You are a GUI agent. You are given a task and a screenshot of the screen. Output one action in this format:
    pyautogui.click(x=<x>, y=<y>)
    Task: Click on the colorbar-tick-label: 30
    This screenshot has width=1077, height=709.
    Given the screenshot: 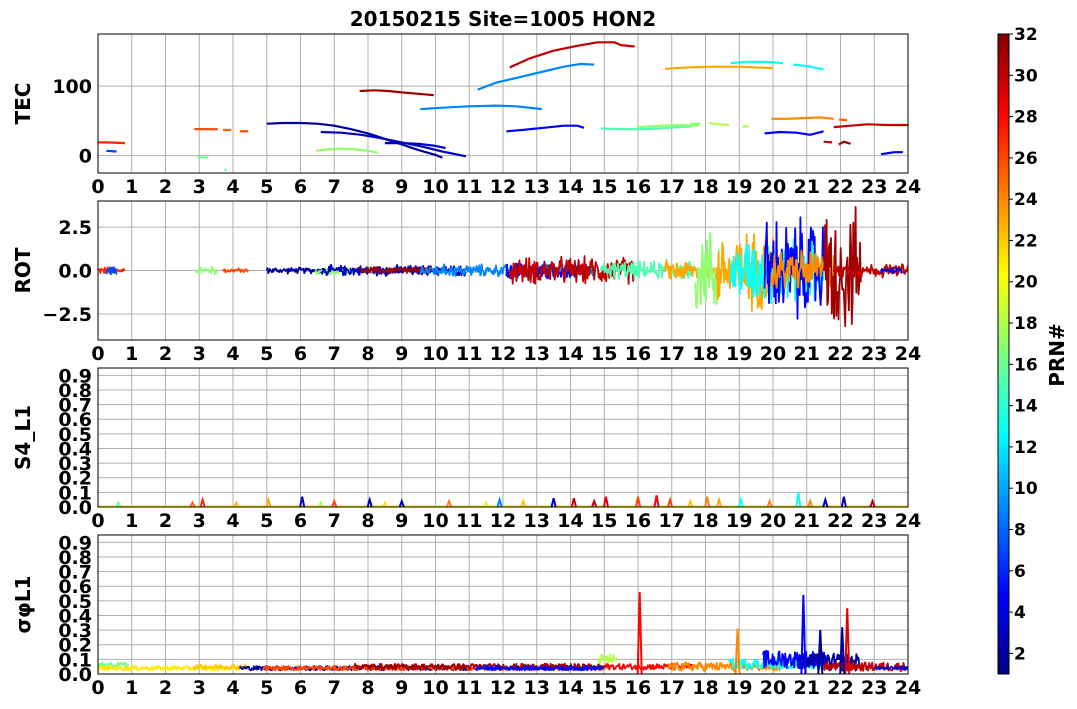 What is the action you would take?
    pyautogui.click(x=1026, y=76)
    